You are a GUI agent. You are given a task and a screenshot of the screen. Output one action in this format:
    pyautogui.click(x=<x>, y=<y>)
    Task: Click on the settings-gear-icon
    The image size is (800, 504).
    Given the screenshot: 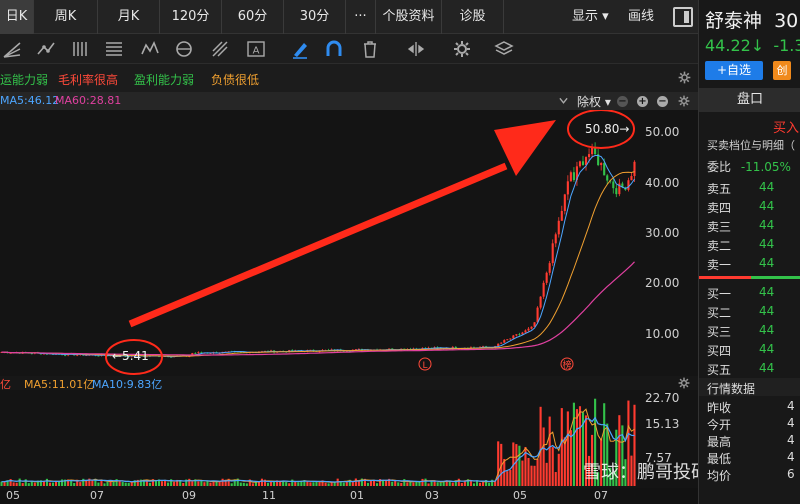 What is the action you would take?
    pyautogui.click(x=462, y=49)
    